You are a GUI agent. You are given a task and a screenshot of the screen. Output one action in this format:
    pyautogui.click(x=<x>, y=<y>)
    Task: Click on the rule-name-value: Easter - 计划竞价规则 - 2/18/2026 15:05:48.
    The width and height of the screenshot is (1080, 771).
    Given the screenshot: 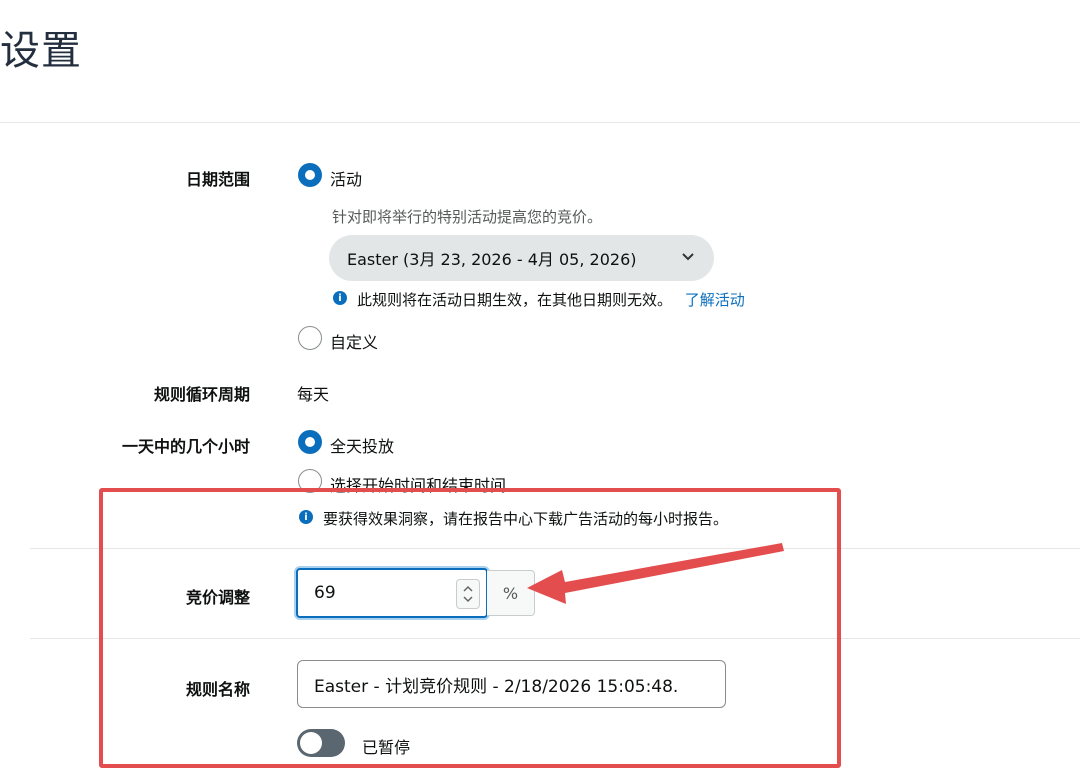 What is the action you would take?
    pyautogui.click(x=496, y=686)
    